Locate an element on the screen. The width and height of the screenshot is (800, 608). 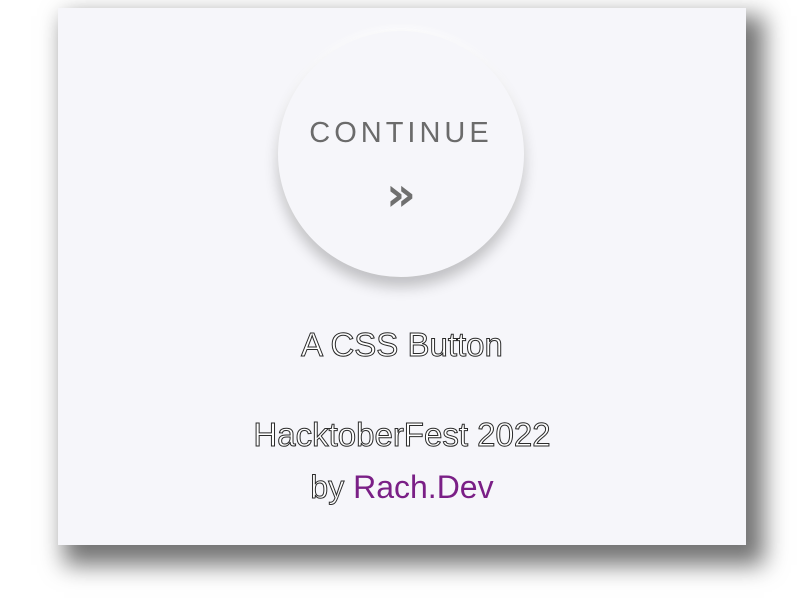
event-name: HacktoberFest 2022 is located at coordinates (402, 435).